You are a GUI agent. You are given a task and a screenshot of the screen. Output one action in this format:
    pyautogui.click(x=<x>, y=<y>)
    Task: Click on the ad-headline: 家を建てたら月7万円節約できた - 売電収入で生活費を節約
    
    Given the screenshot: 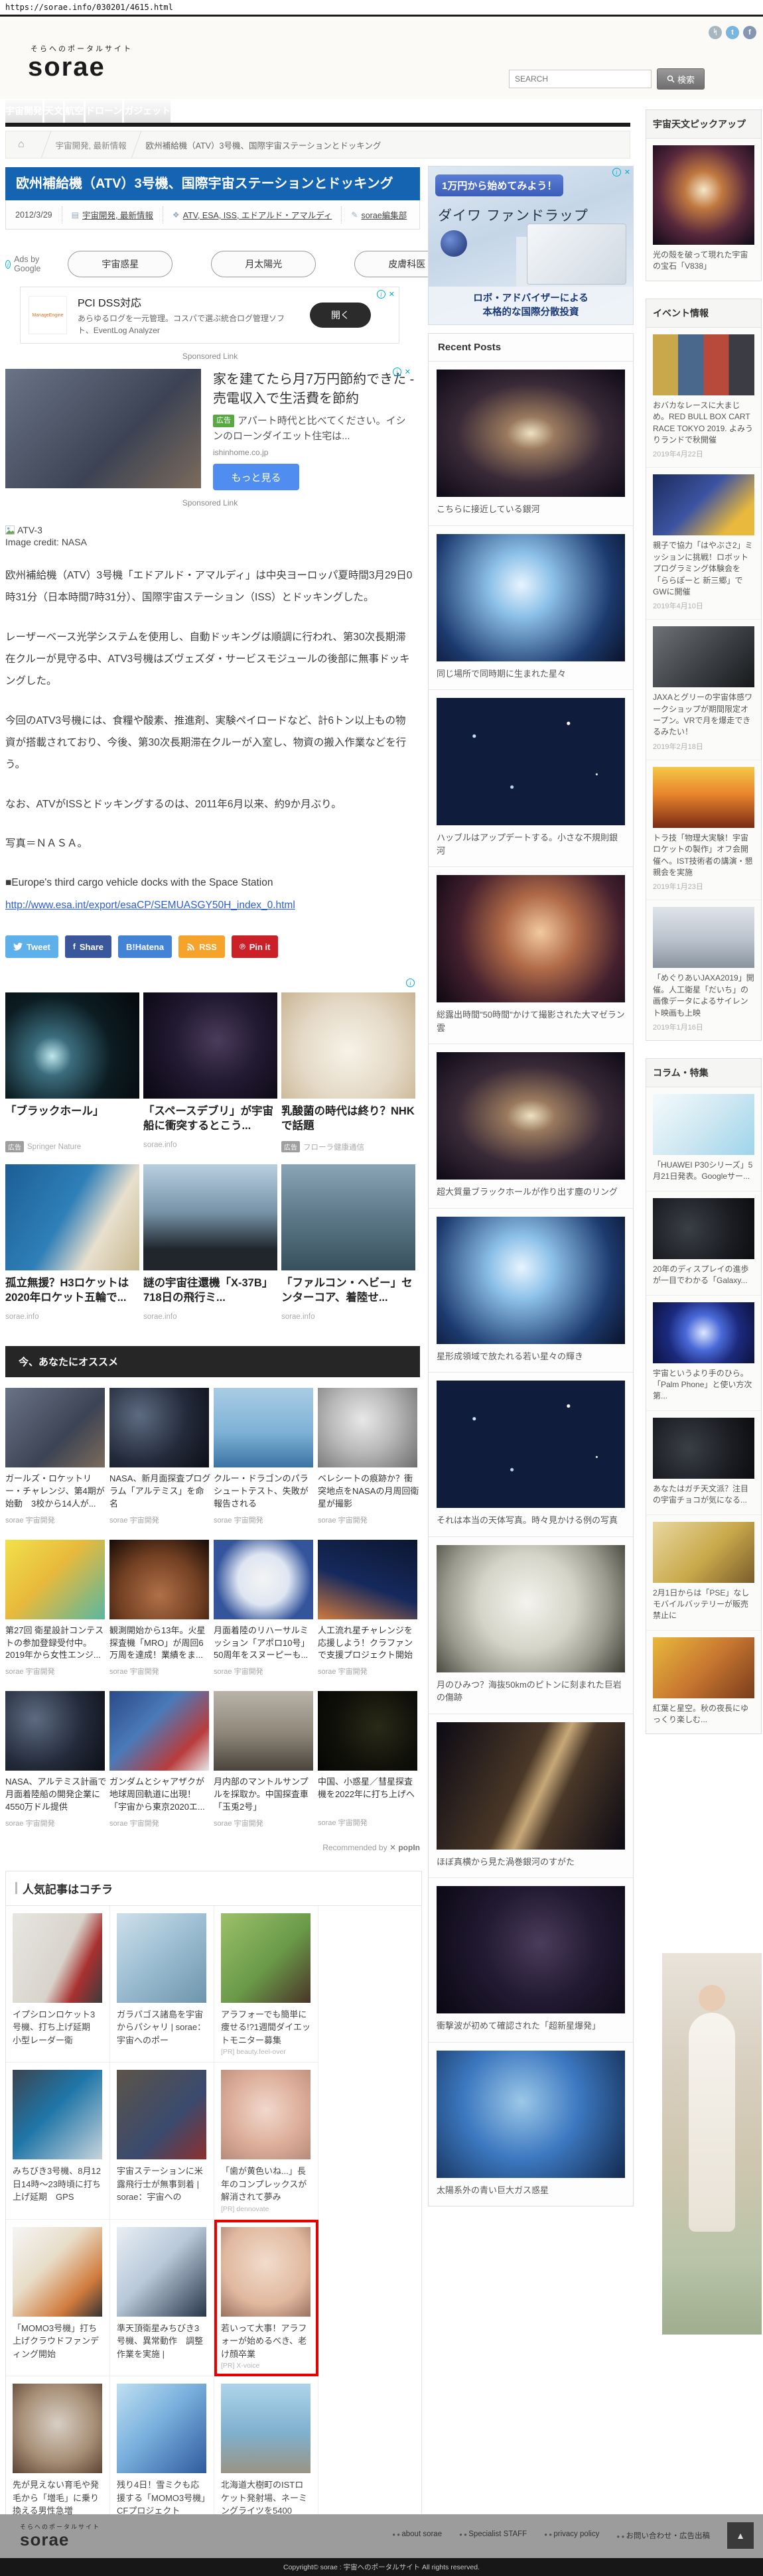 What is the action you would take?
    pyautogui.click(x=314, y=389)
    